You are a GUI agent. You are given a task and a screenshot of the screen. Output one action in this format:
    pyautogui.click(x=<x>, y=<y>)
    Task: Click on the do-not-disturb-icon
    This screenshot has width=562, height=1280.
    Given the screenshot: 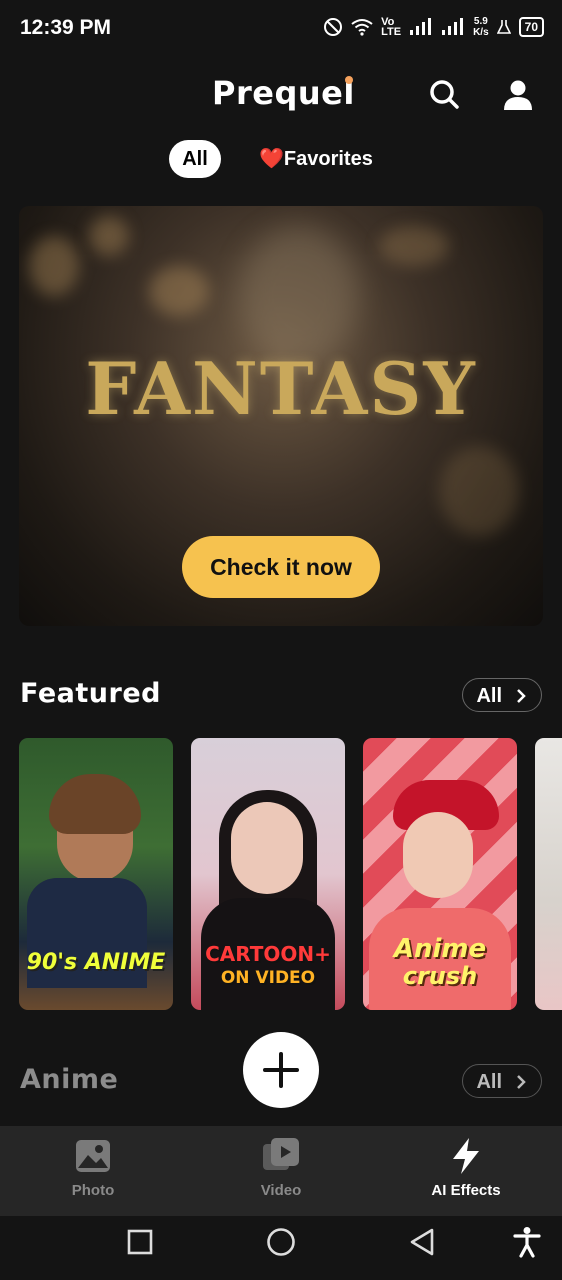 What is the action you would take?
    pyautogui.click(x=333, y=27)
    